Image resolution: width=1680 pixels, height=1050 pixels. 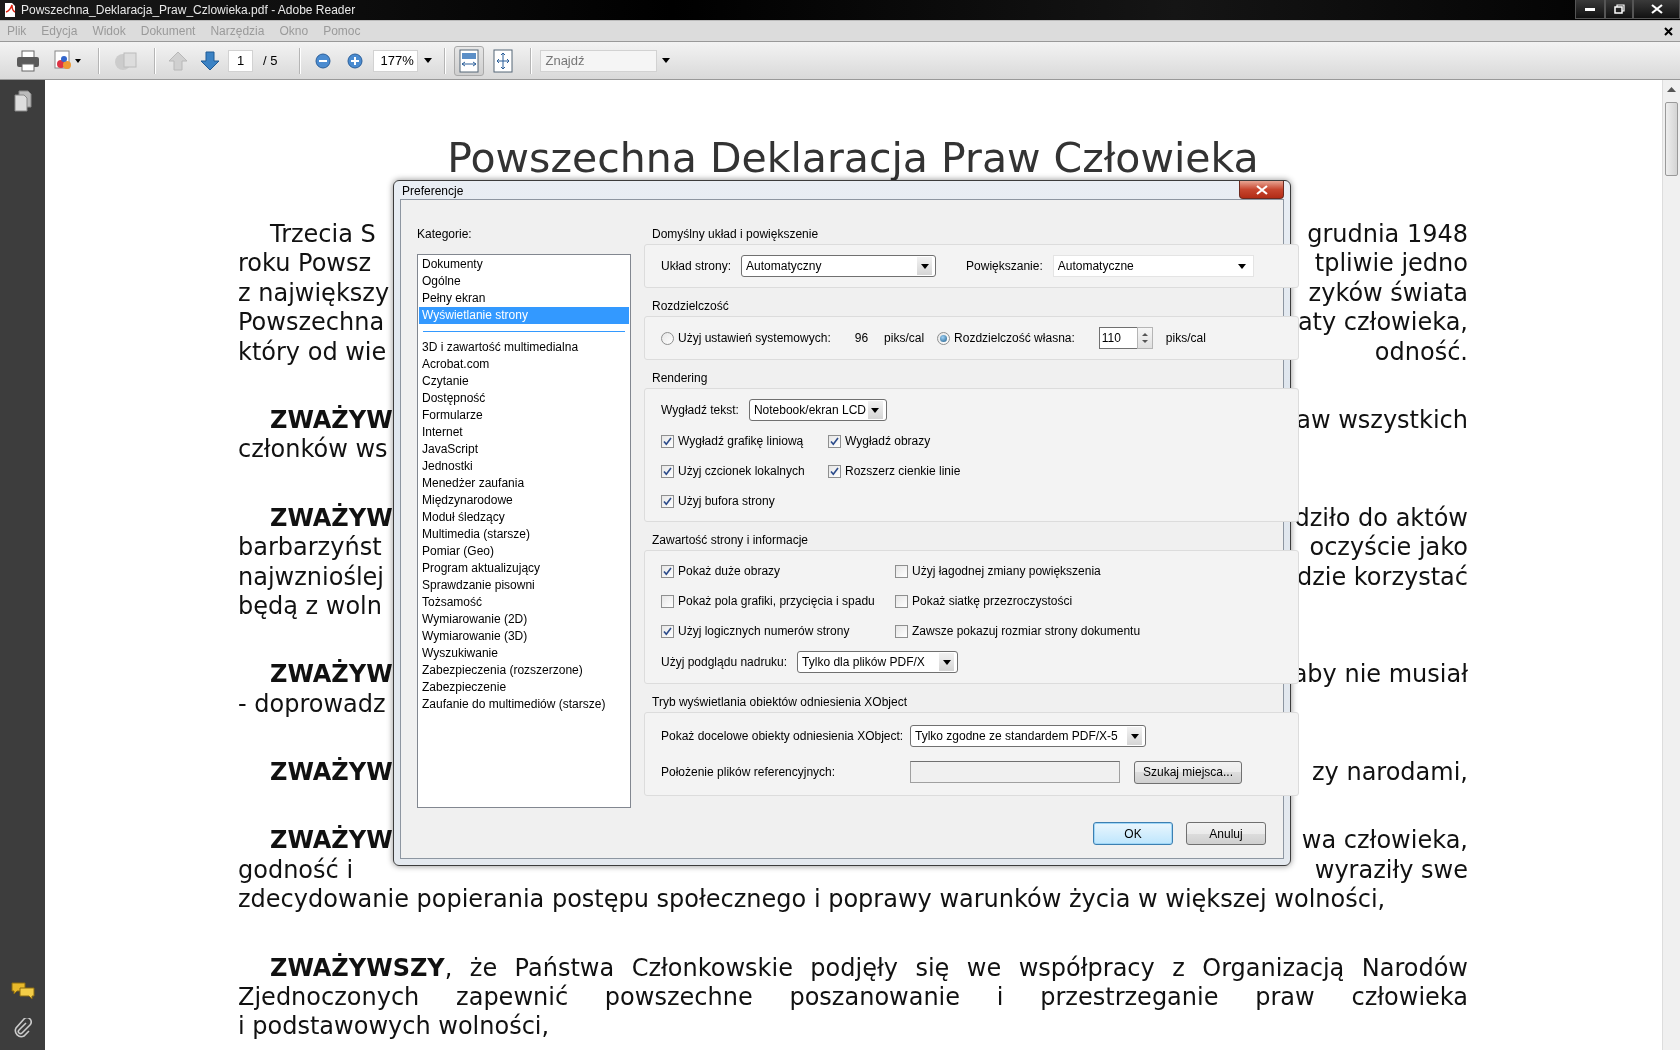 I want to click on category-item: Jednostki, so click(x=524, y=466).